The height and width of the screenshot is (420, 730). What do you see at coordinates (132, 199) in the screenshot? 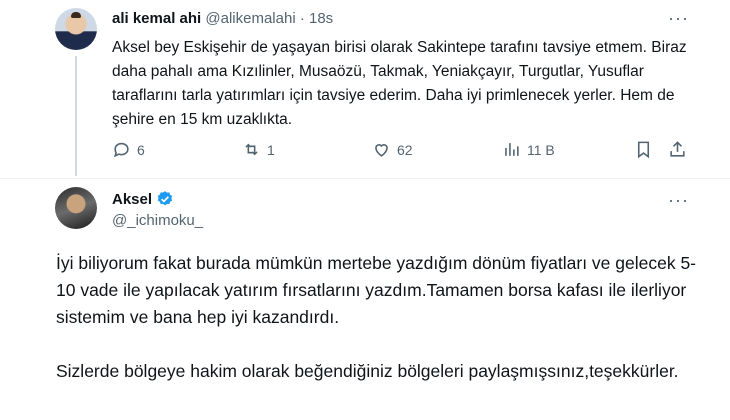
I see `author-name: Aksel` at bounding box center [132, 199].